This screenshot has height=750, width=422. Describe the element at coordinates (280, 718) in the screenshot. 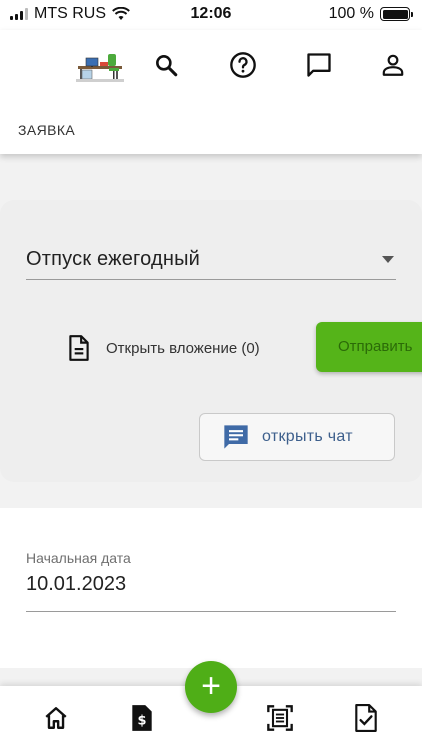

I see `documents-icon` at that location.